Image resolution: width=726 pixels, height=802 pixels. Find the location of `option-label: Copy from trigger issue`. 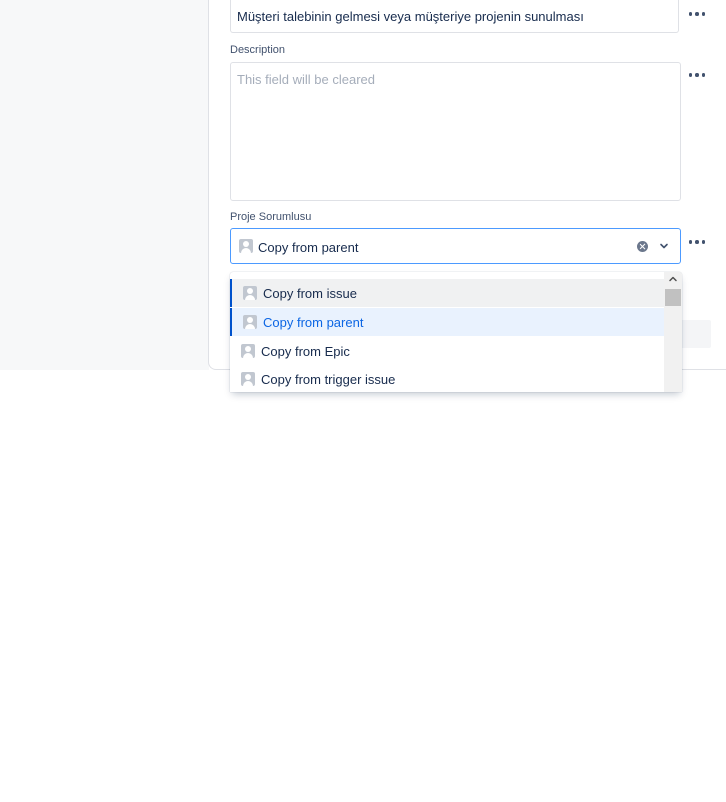

option-label: Copy from trigger issue is located at coordinates (328, 379).